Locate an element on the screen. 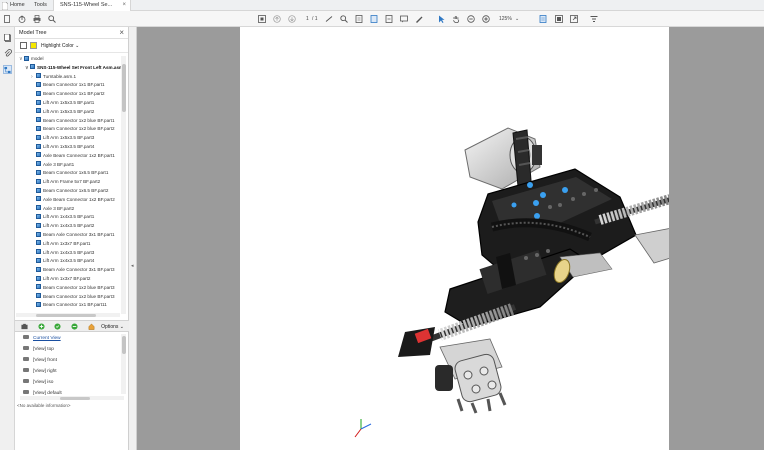 The height and width of the screenshot is (450, 764). next-page-icon is located at coordinates (292, 19).